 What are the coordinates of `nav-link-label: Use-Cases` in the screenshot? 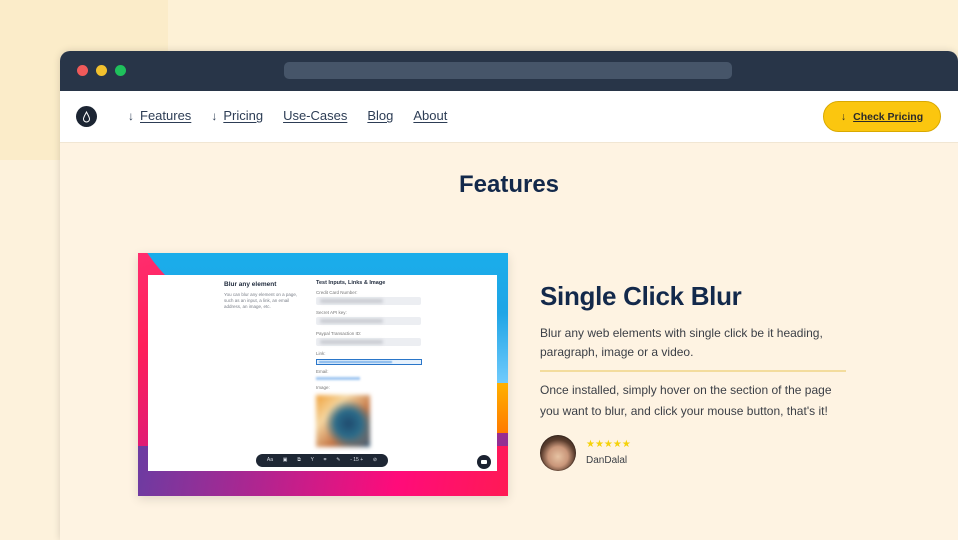 It's located at (315, 115).